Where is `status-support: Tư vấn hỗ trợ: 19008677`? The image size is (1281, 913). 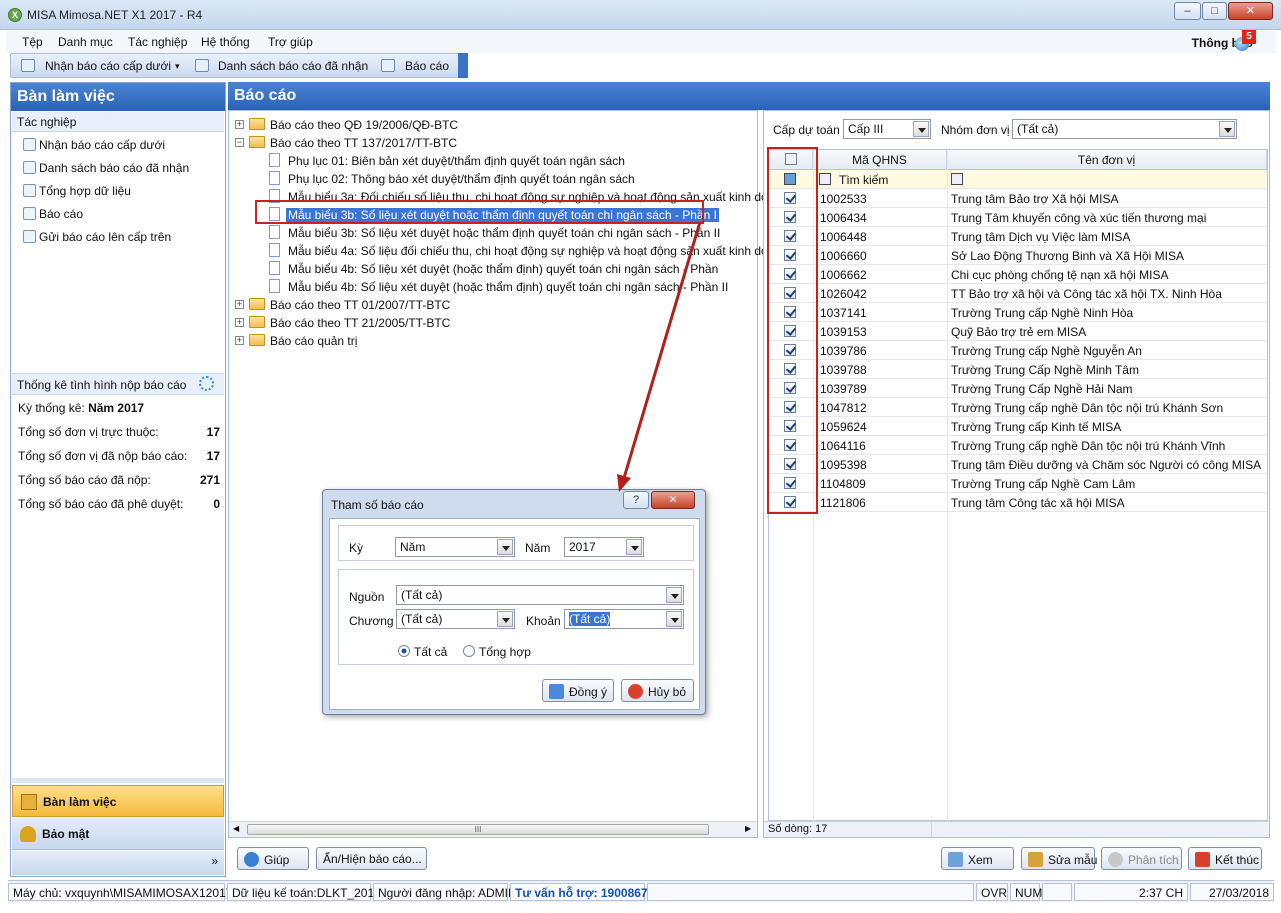
status-support: Tư vấn hỗ trợ: 19008677 is located at coordinates (582, 892).